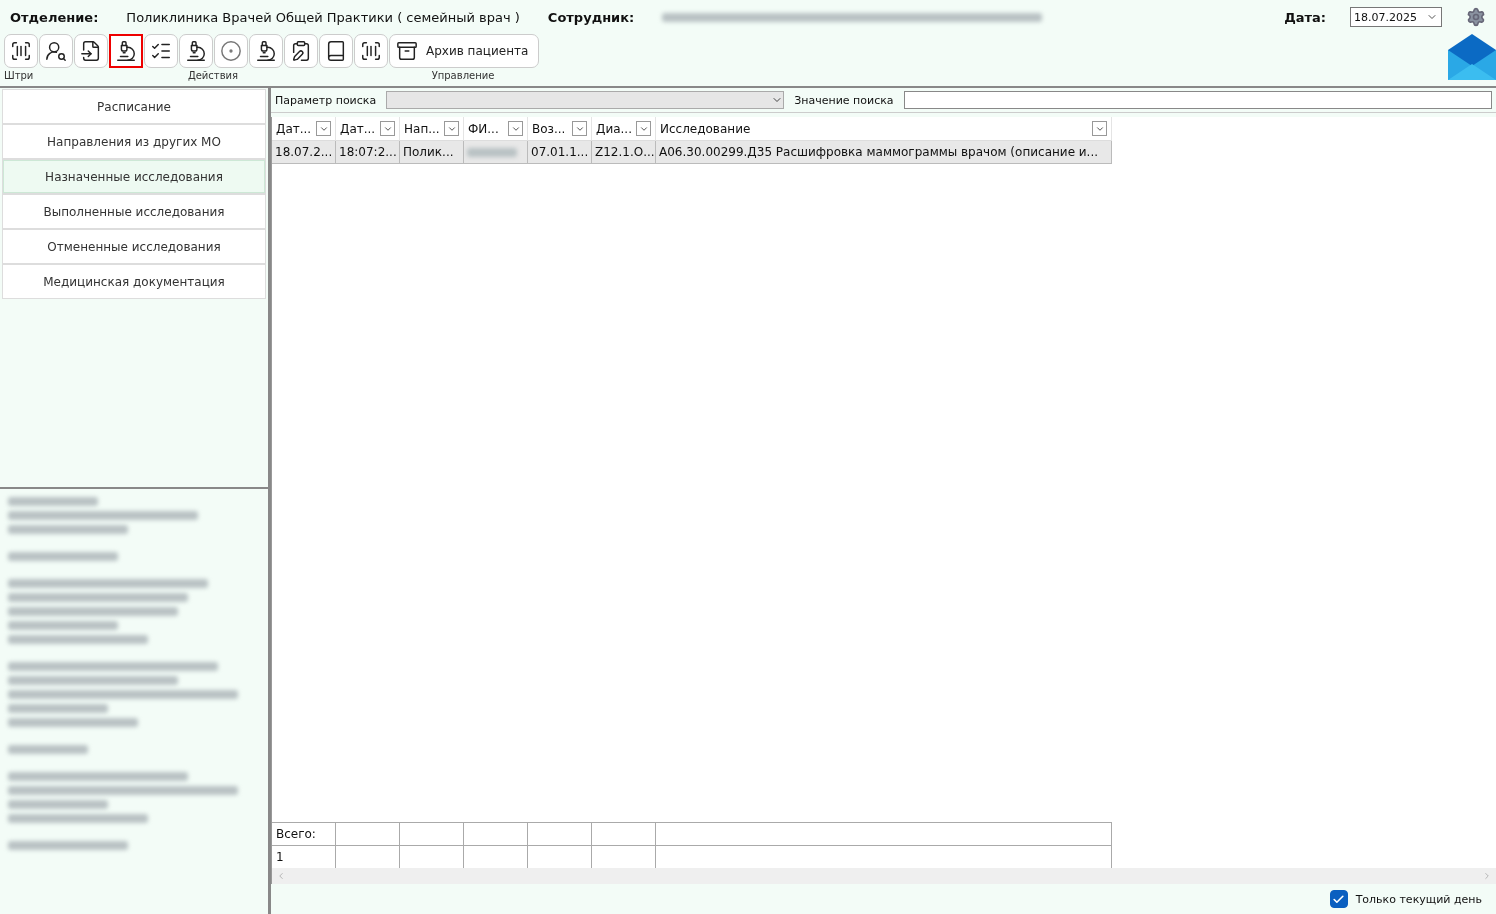 This screenshot has height=914, width=1496. What do you see at coordinates (1396, 17) in the screenshot?
I see `date-field: 18.07.2025` at bounding box center [1396, 17].